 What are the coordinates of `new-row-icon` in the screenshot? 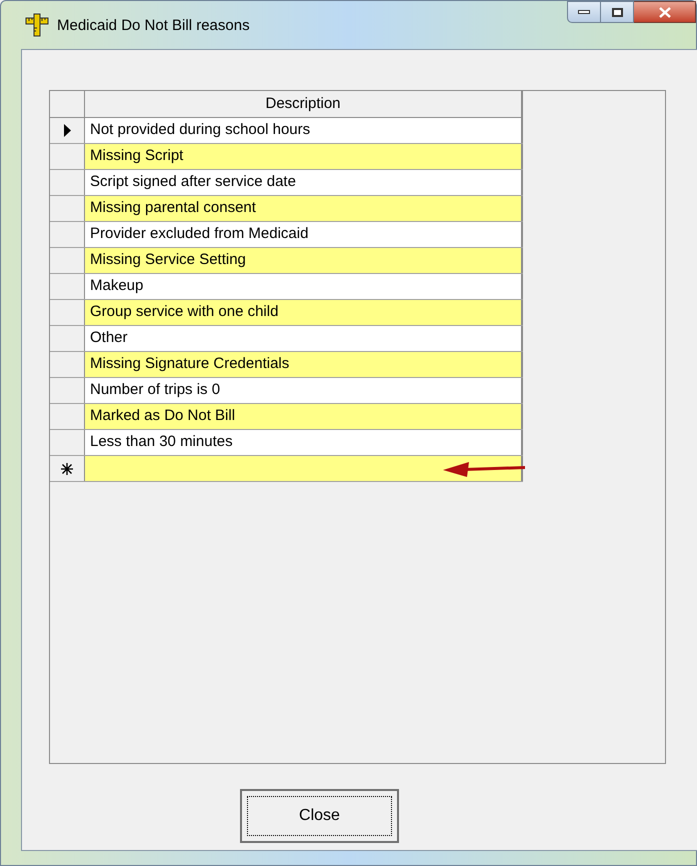 It's located at (67, 468).